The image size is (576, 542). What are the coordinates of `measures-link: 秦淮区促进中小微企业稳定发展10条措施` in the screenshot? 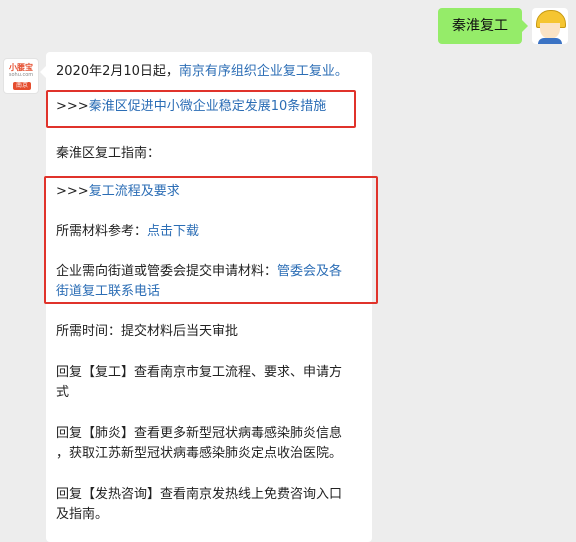 It's located at (208, 106).